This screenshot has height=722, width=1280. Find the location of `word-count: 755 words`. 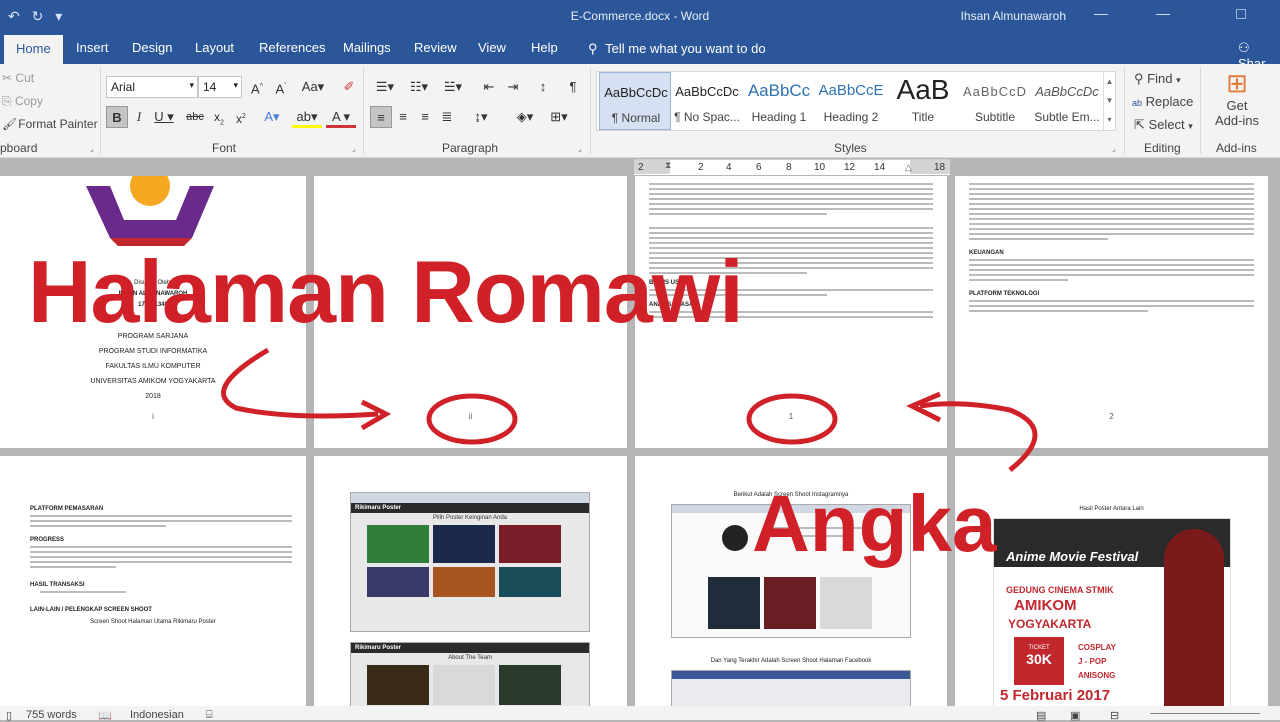

word-count: 755 words is located at coordinates (51, 715).